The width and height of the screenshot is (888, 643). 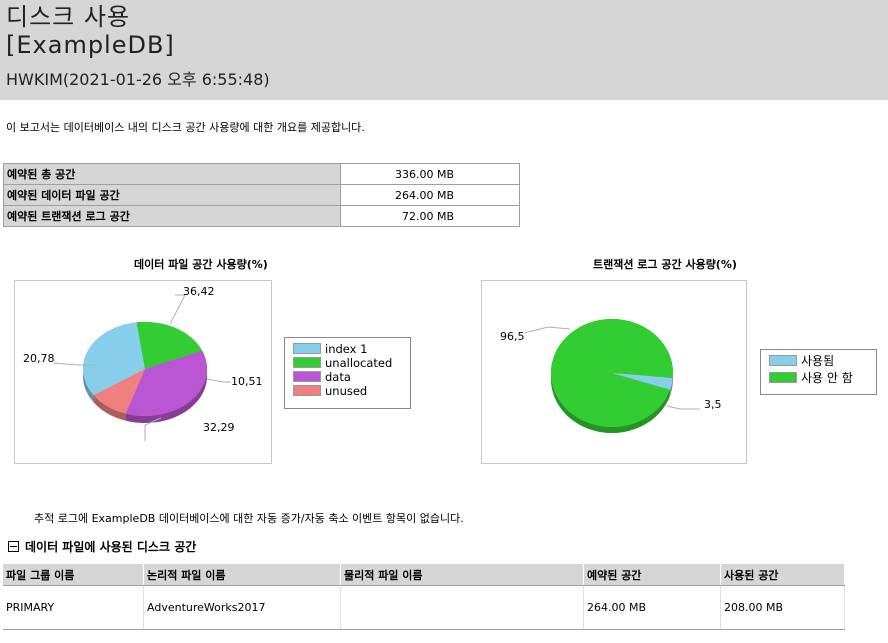 I want to click on report-subtitle: HWKIM(2021-01-26 오후 6:55:48), so click(x=138, y=79).